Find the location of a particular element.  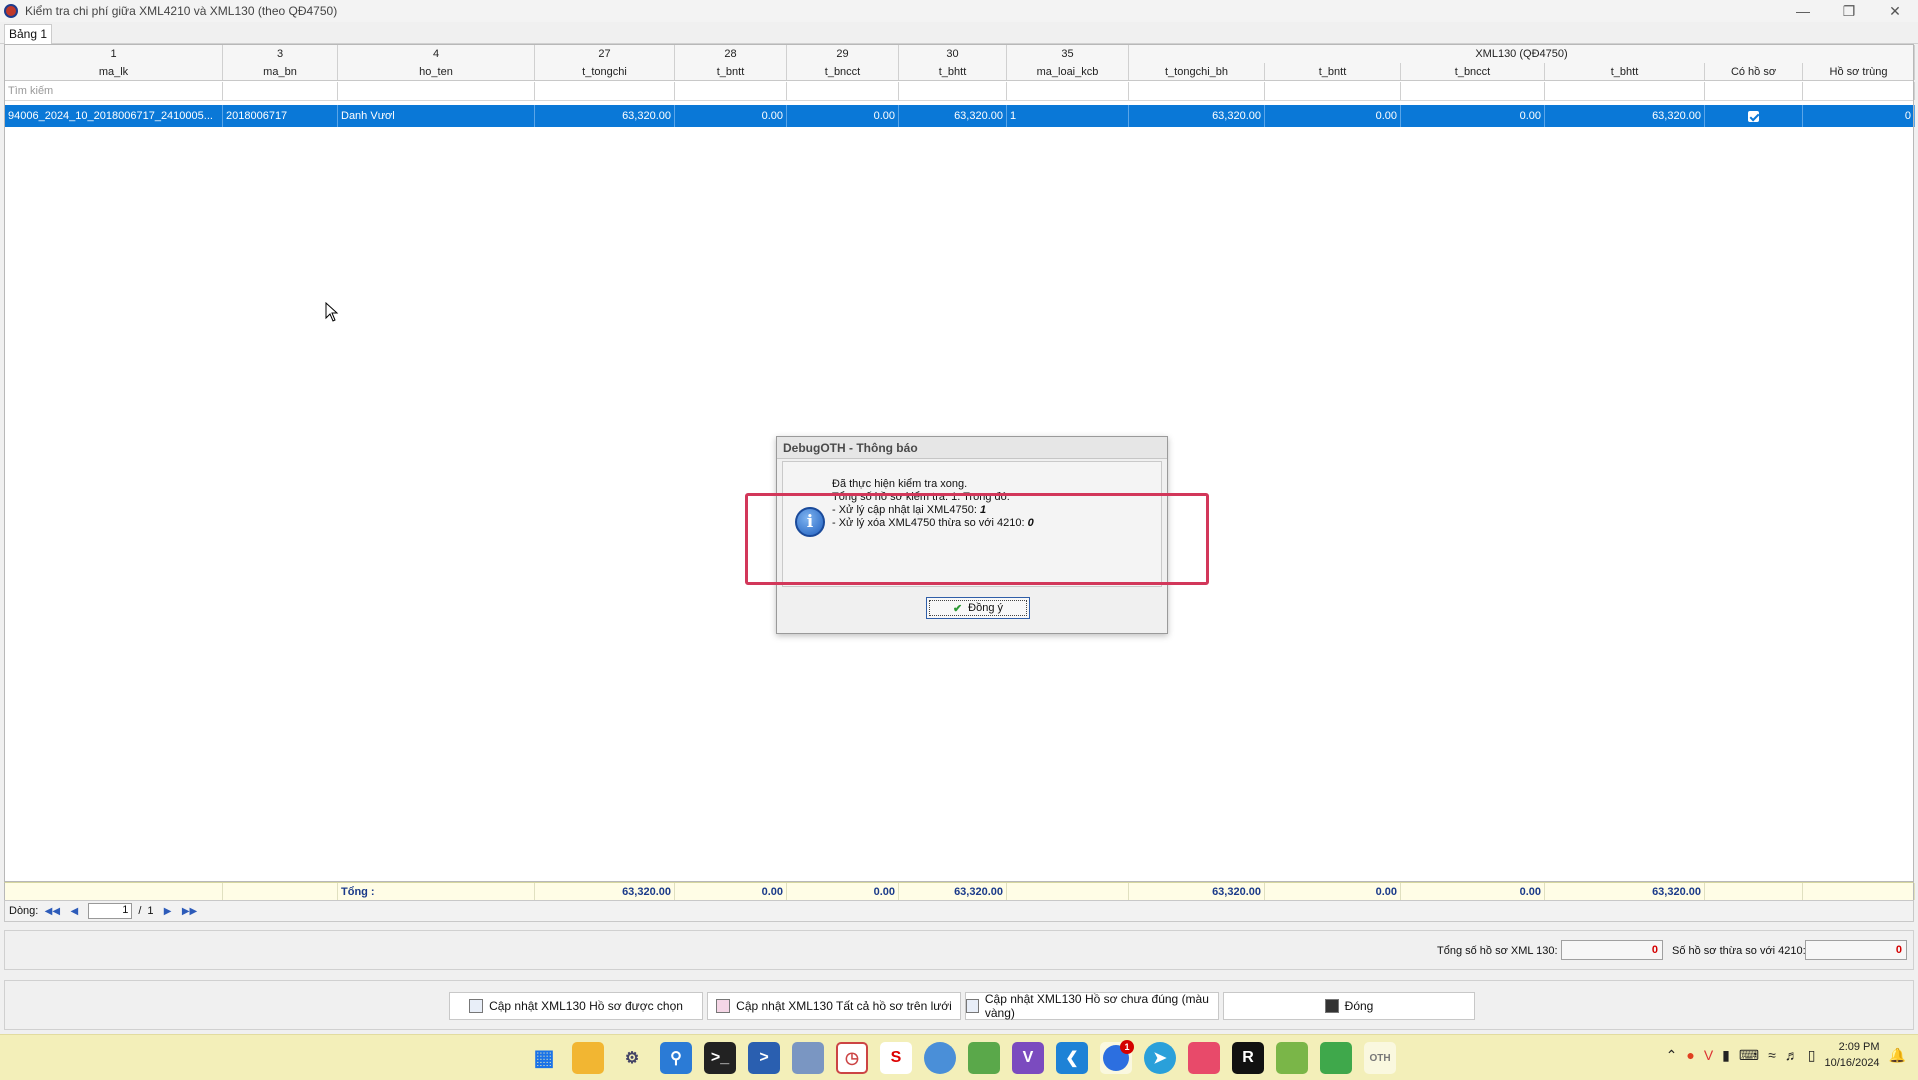

prev-page-icon: ◀ is located at coordinates (74, 911).